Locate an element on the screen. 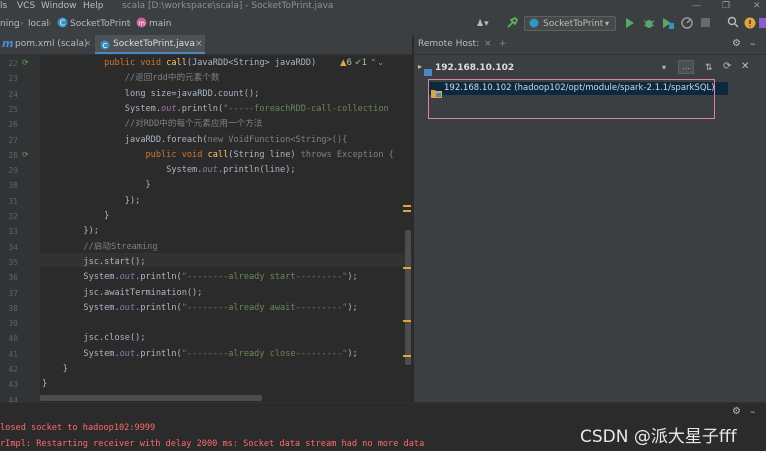  line-number: 29 is located at coordinates (13, 171).